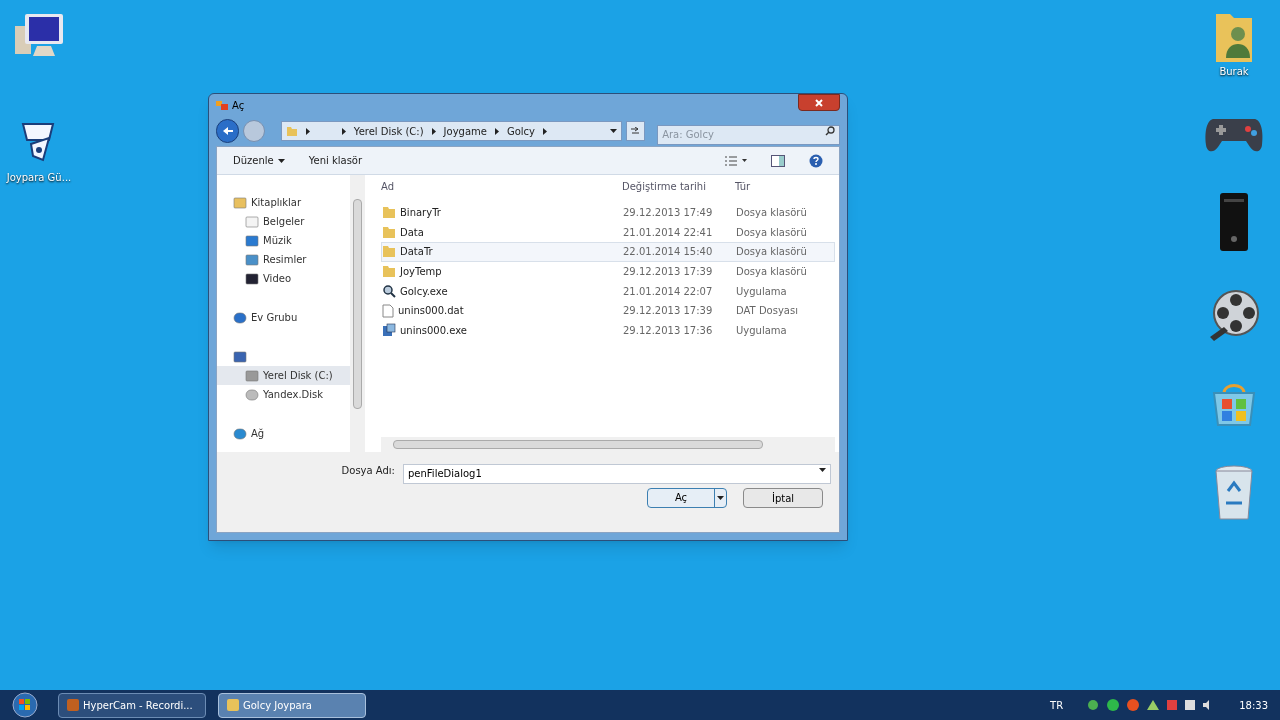 The image size is (1280, 720). What do you see at coordinates (501, 186) in the screenshot?
I see `column-header: Ad` at bounding box center [501, 186].